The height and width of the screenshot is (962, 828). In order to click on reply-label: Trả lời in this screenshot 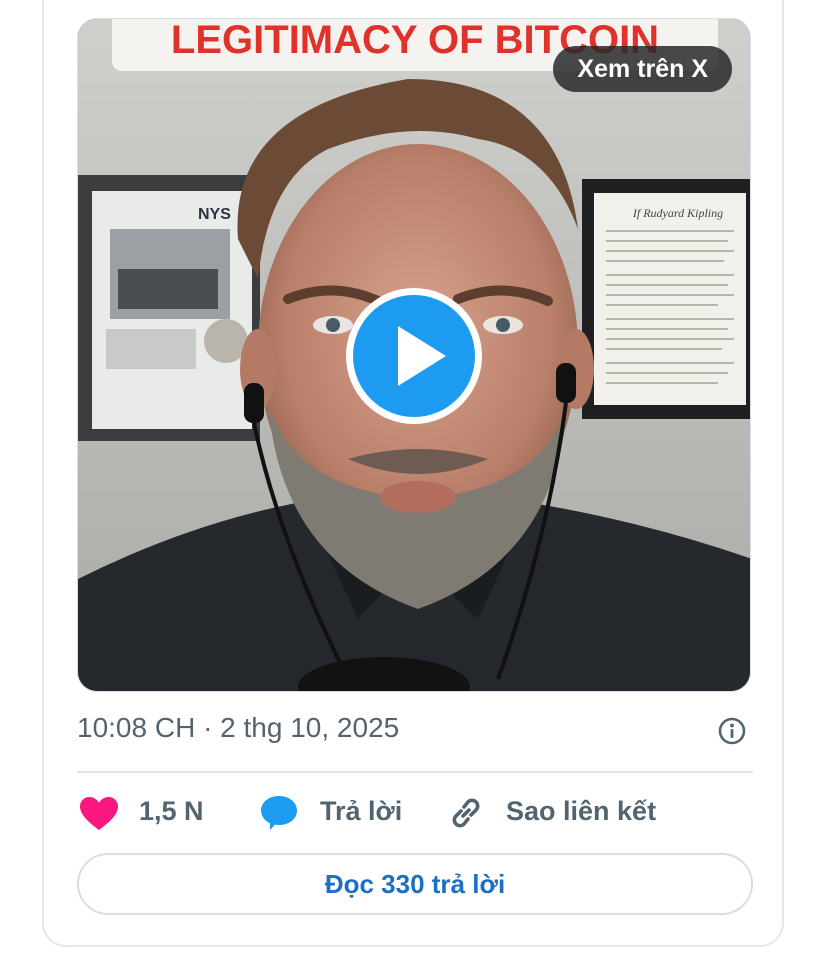, I will do `click(361, 811)`.